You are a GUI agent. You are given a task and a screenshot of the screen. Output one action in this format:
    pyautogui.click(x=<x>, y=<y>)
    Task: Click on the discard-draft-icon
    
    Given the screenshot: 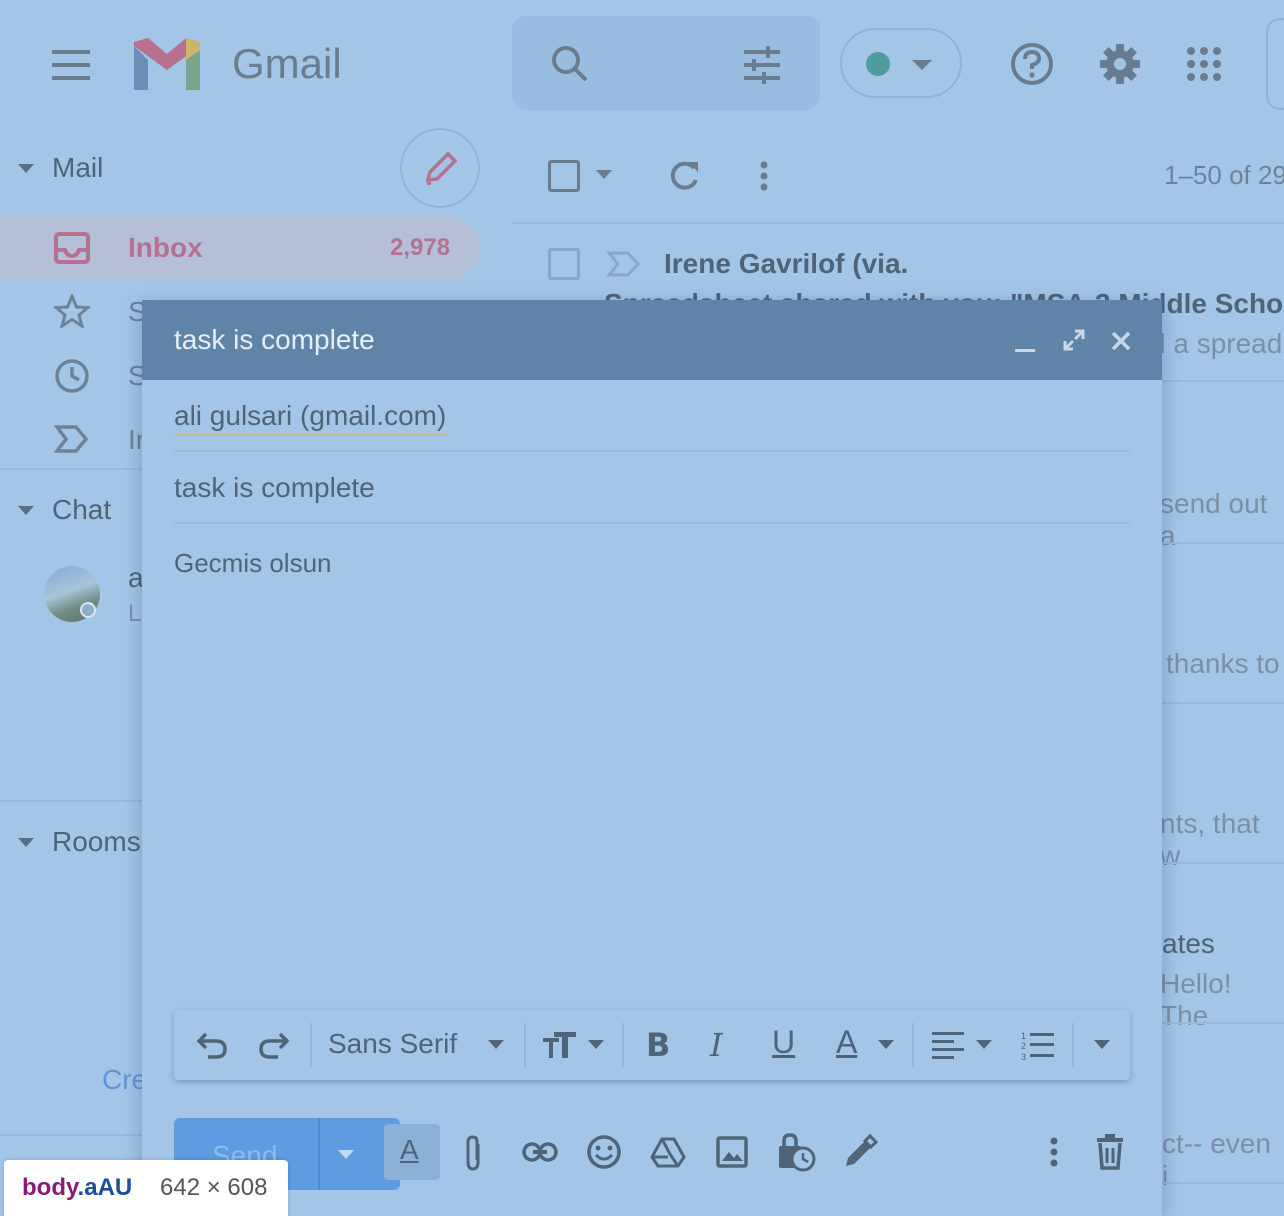 What is the action you would take?
    pyautogui.click(x=1110, y=1152)
    